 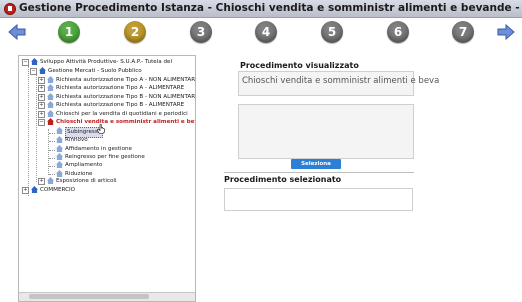 I want to click on app-icon, so click(x=10, y=9).